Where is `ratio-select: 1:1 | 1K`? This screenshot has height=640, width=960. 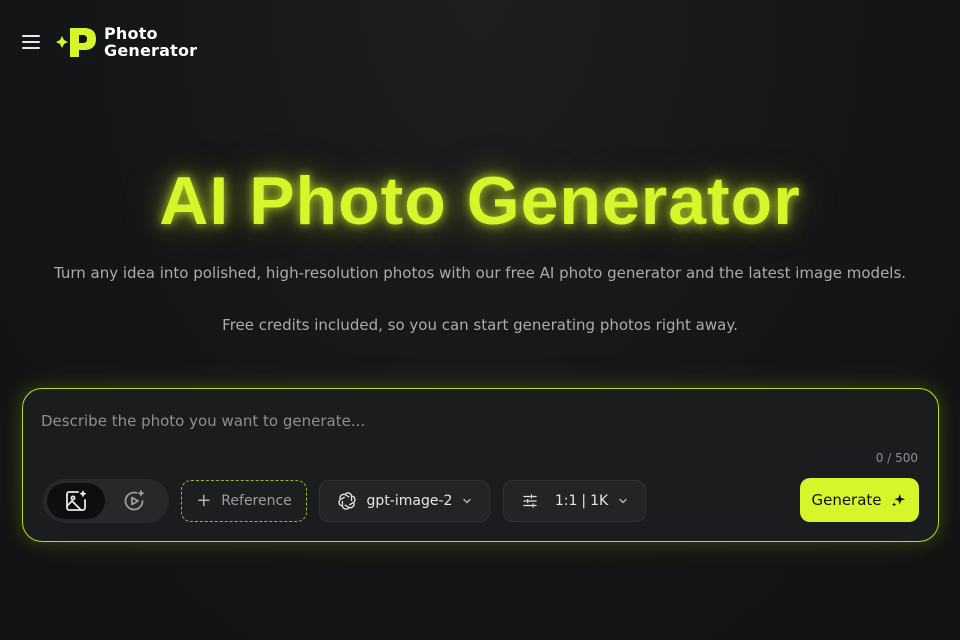 ratio-select: 1:1 | 1K is located at coordinates (574, 501).